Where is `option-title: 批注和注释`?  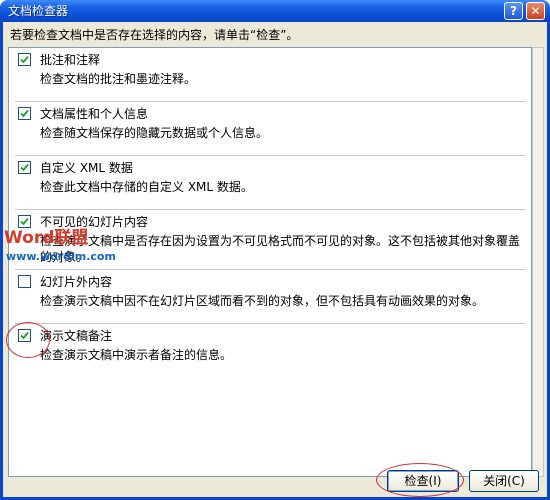 option-title: 批注和注释 is located at coordinates (70, 60).